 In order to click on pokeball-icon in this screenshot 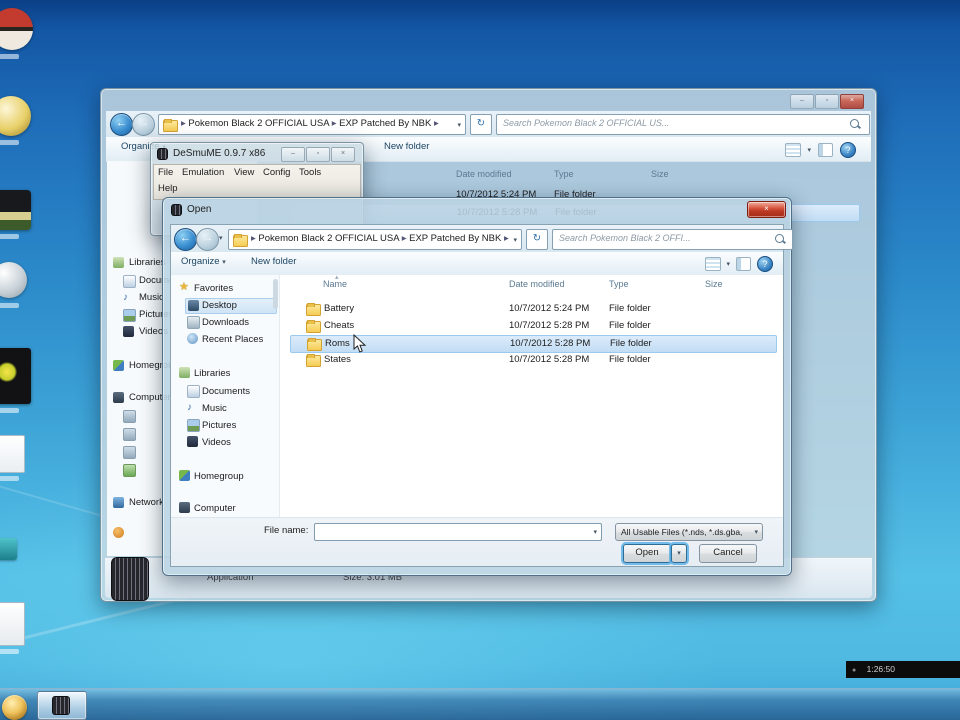, I will do `click(16, 29)`.